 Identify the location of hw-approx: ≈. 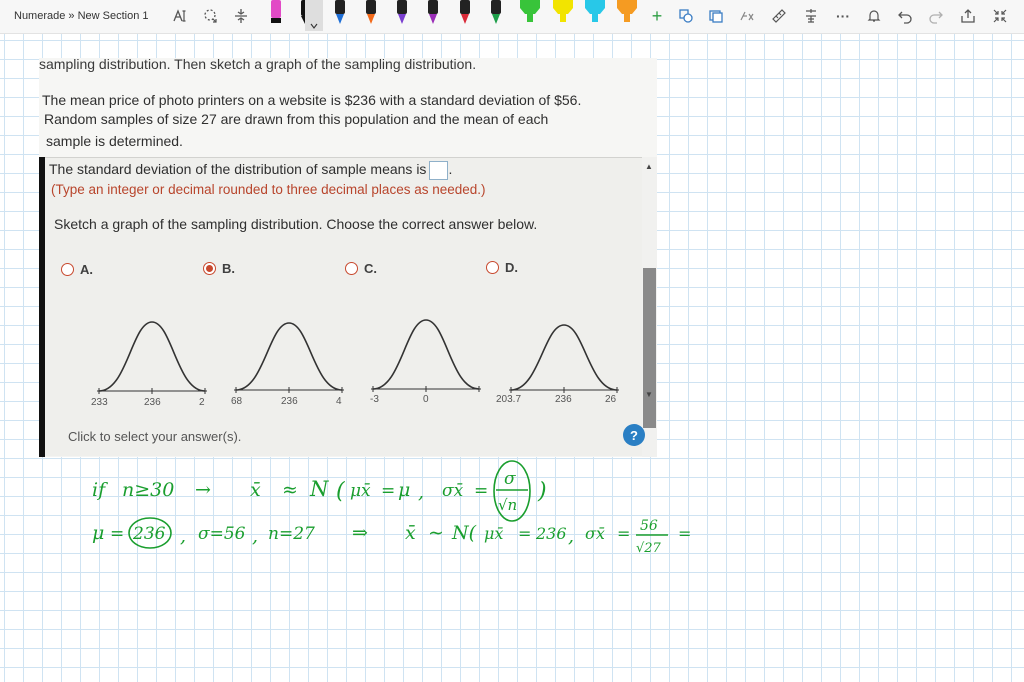
(290, 490).